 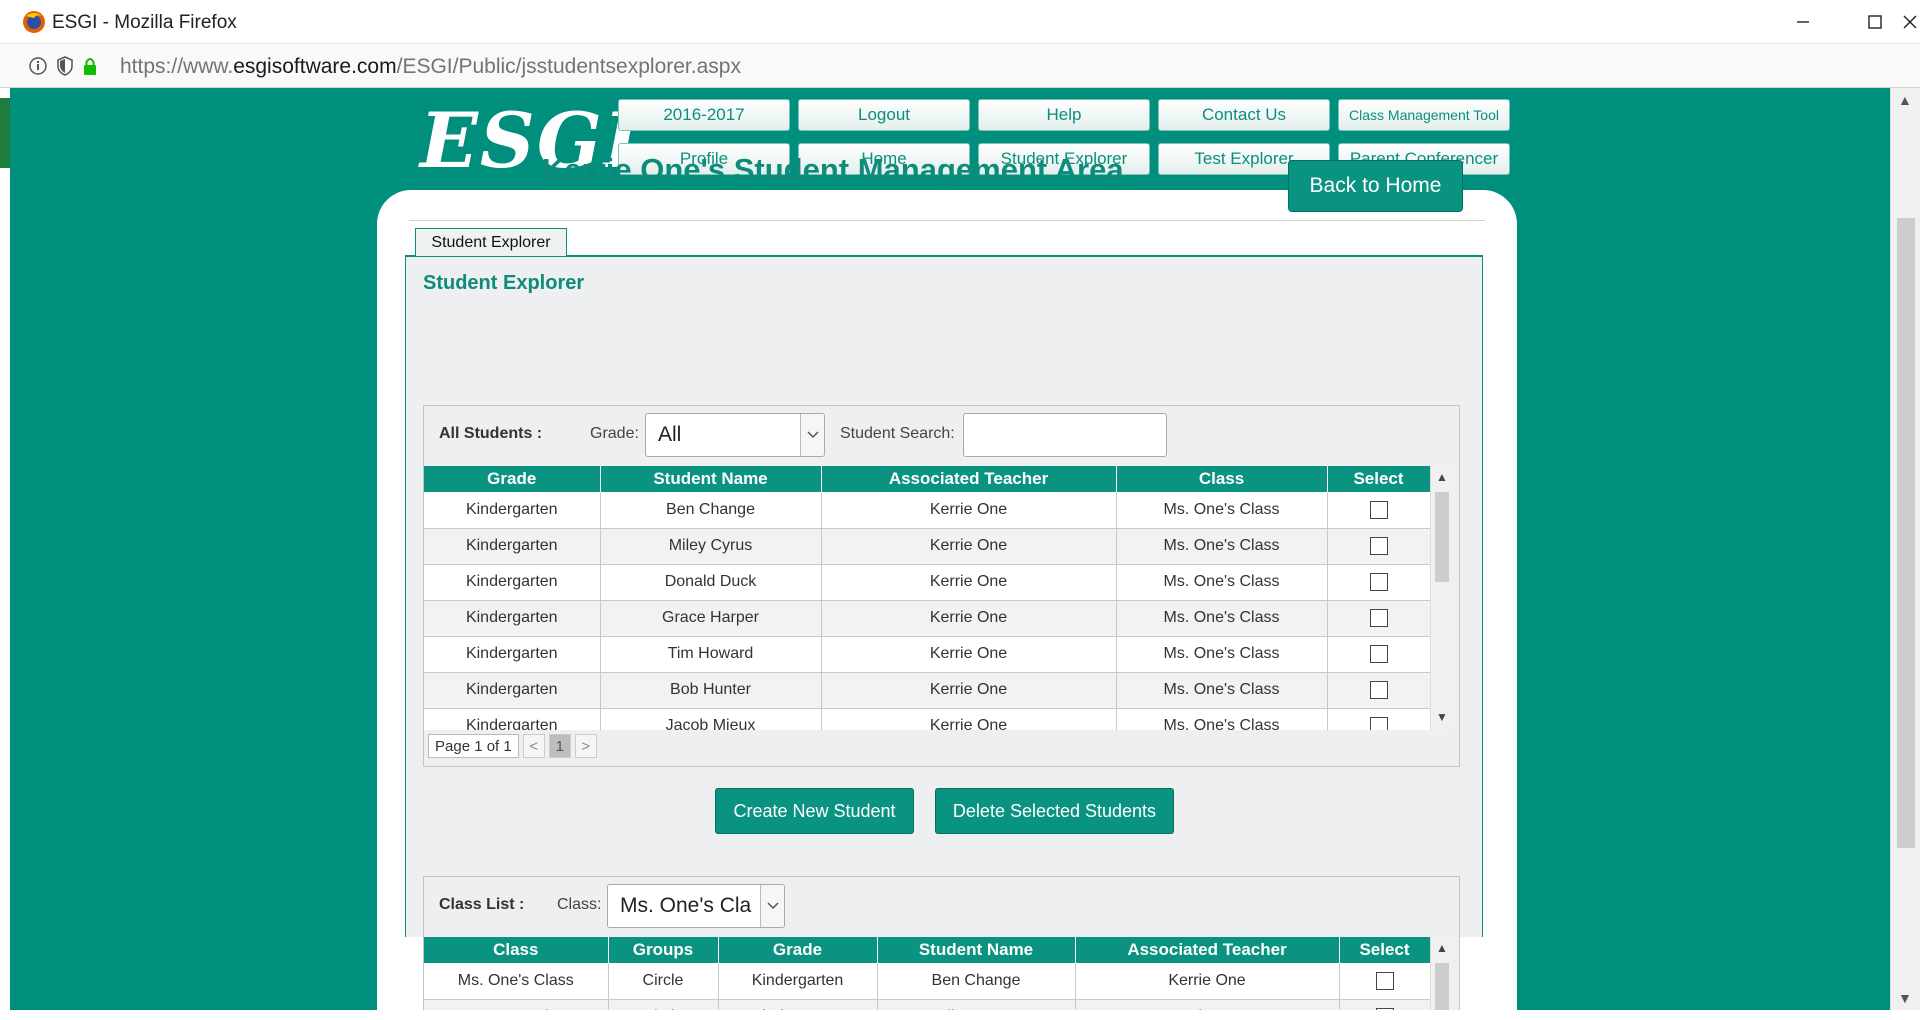 What do you see at coordinates (1897, 22) in the screenshot?
I see `close-window-button` at bounding box center [1897, 22].